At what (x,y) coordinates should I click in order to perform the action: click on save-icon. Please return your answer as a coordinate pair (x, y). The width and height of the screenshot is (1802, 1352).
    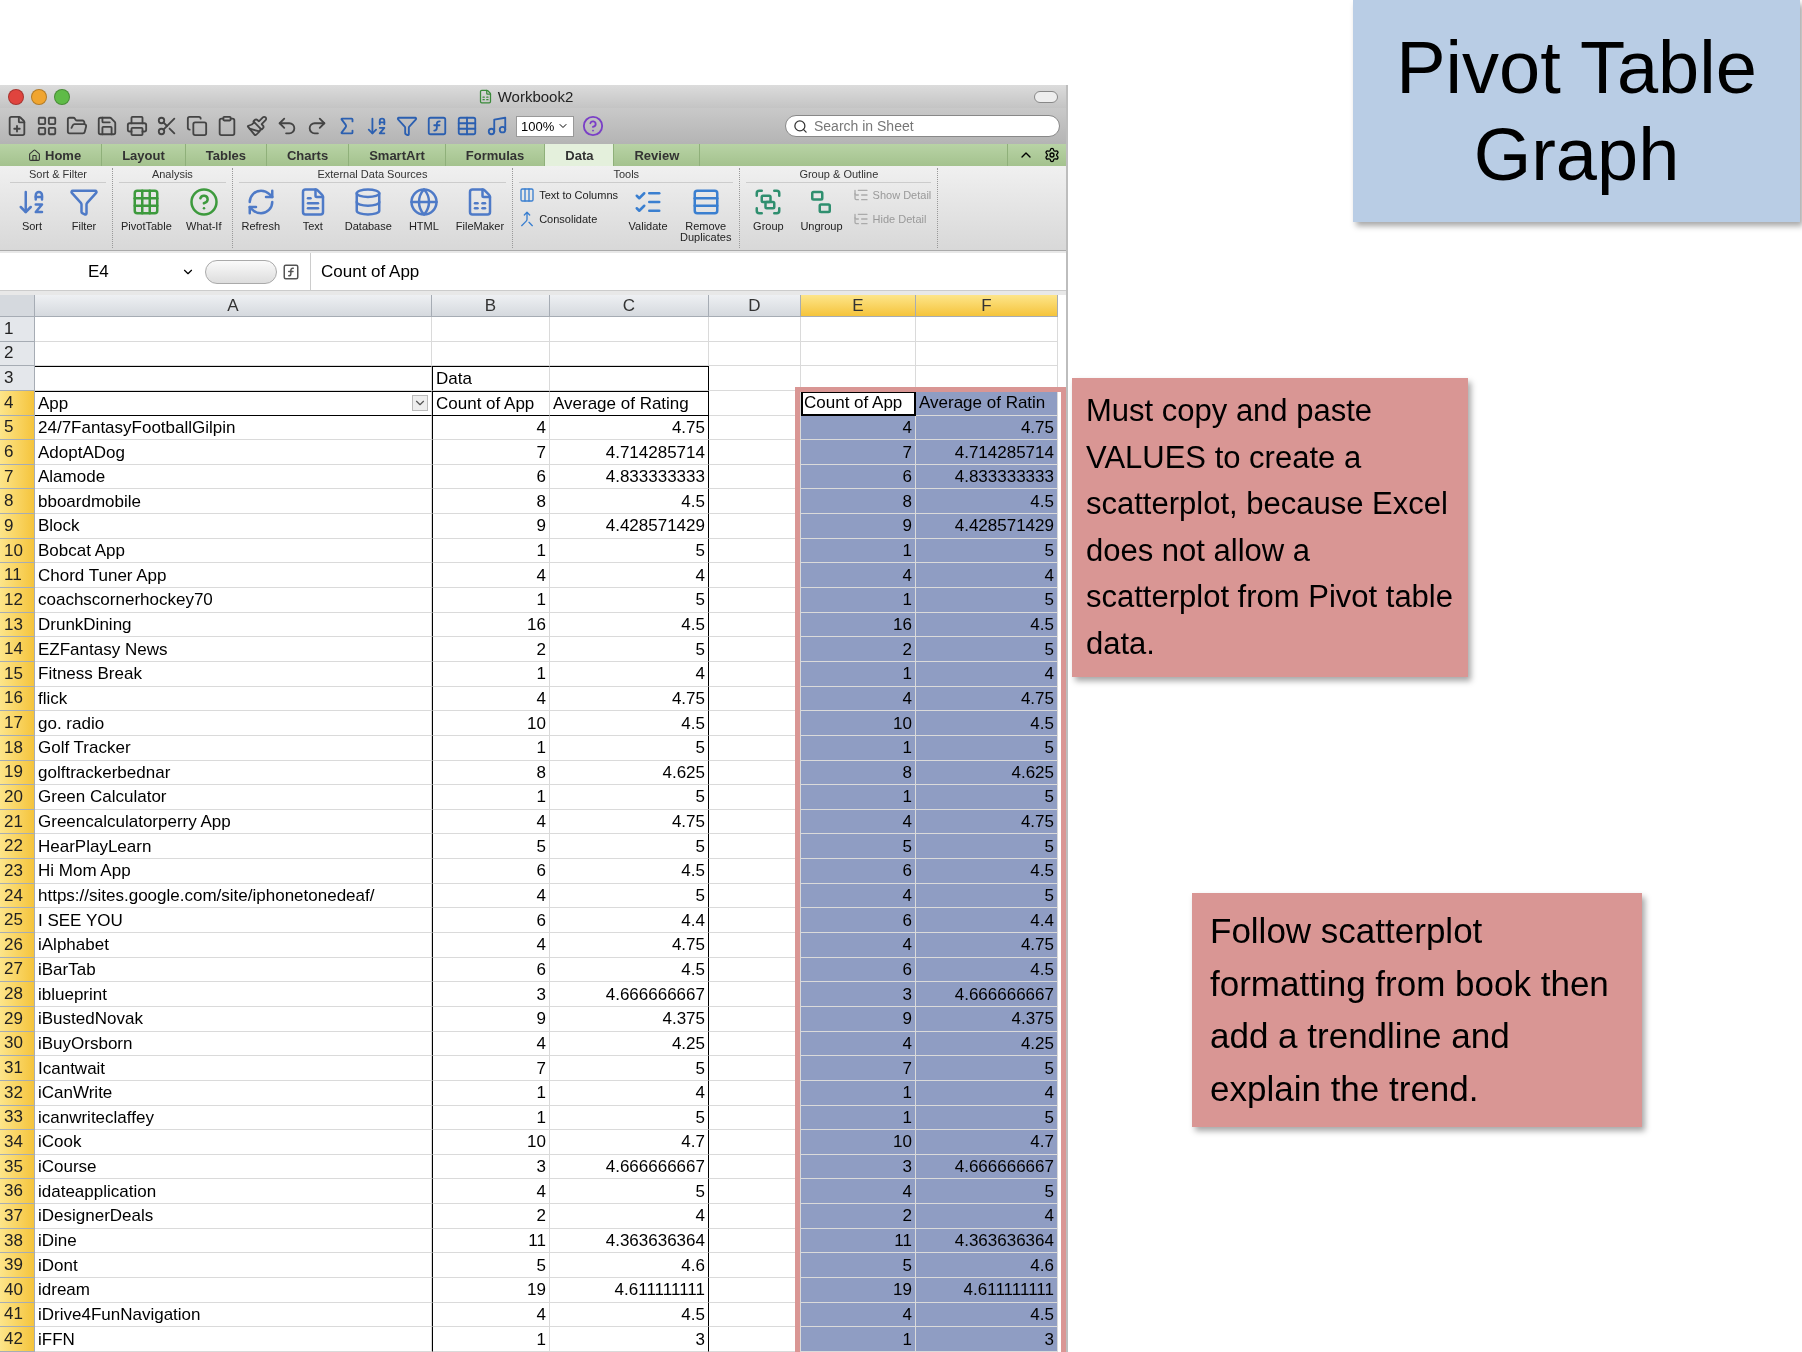
    Looking at the image, I should click on (107, 126).